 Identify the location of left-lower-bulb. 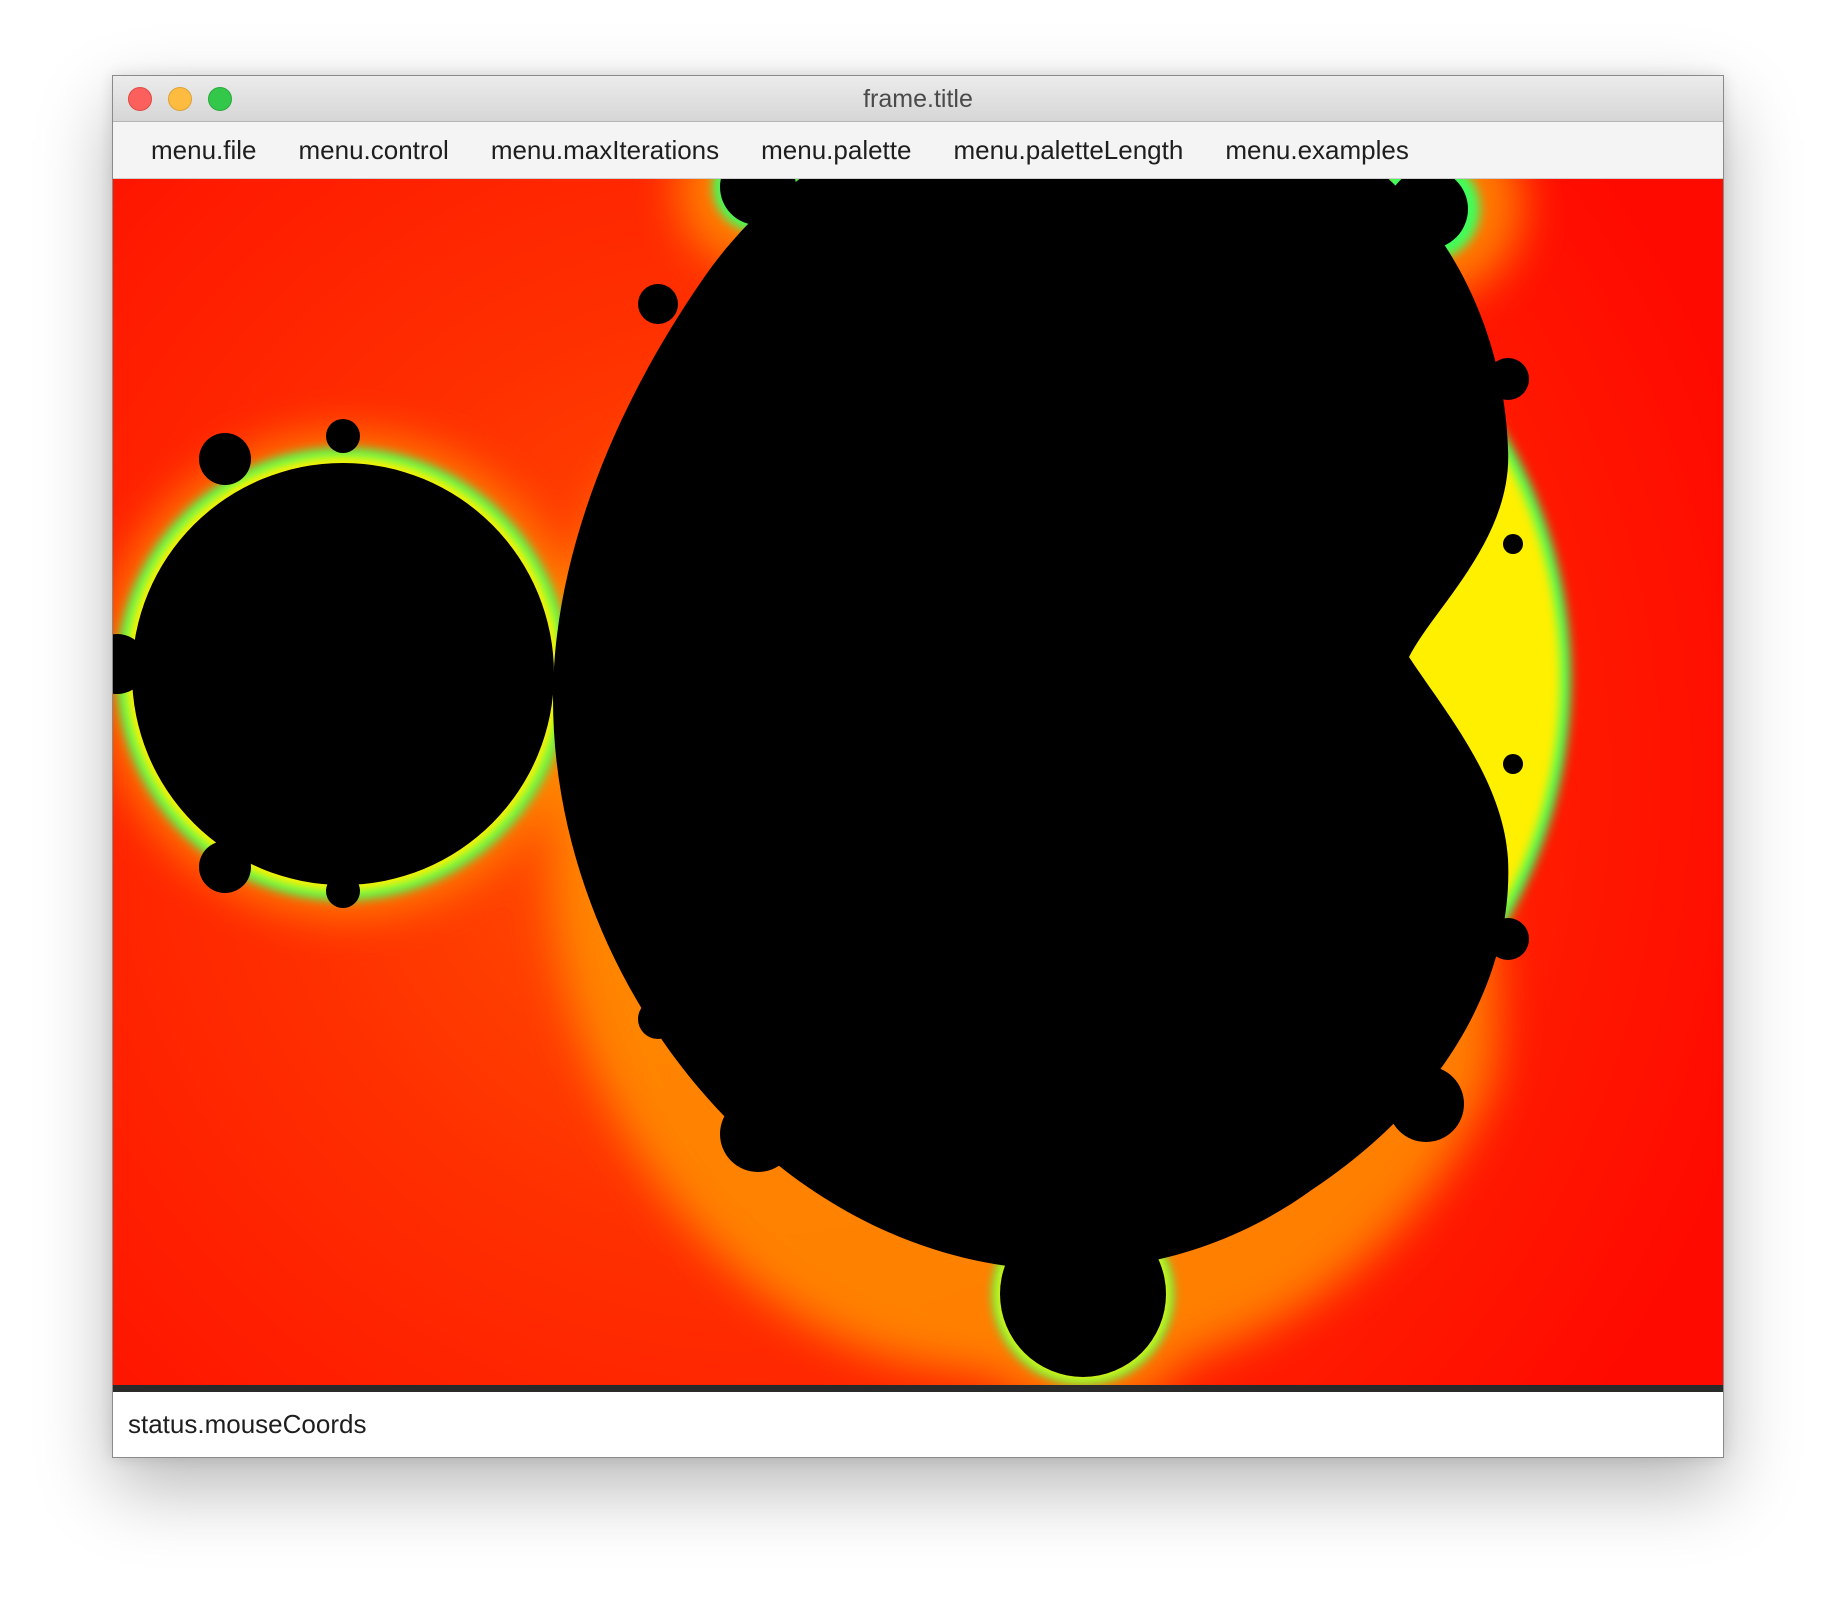
(658, 1019).